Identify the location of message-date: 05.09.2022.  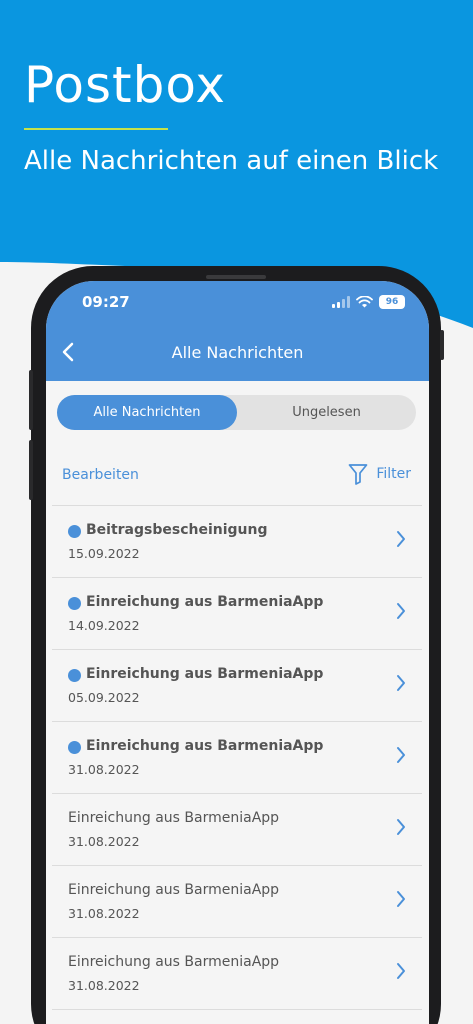
(104, 697).